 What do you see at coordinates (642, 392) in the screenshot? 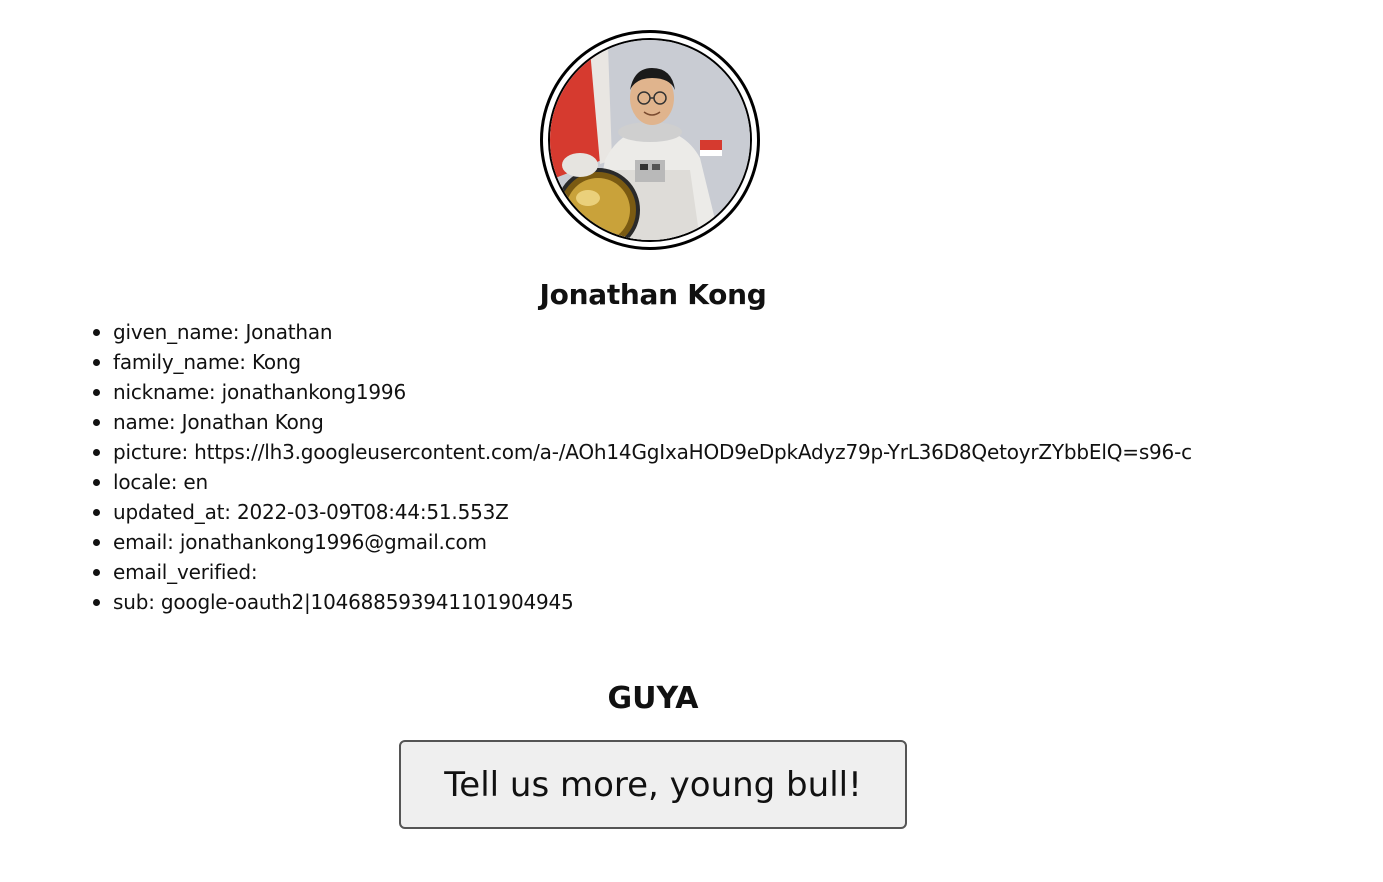
I see `list-item-nickname: nickname: jonathankong1996` at bounding box center [642, 392].